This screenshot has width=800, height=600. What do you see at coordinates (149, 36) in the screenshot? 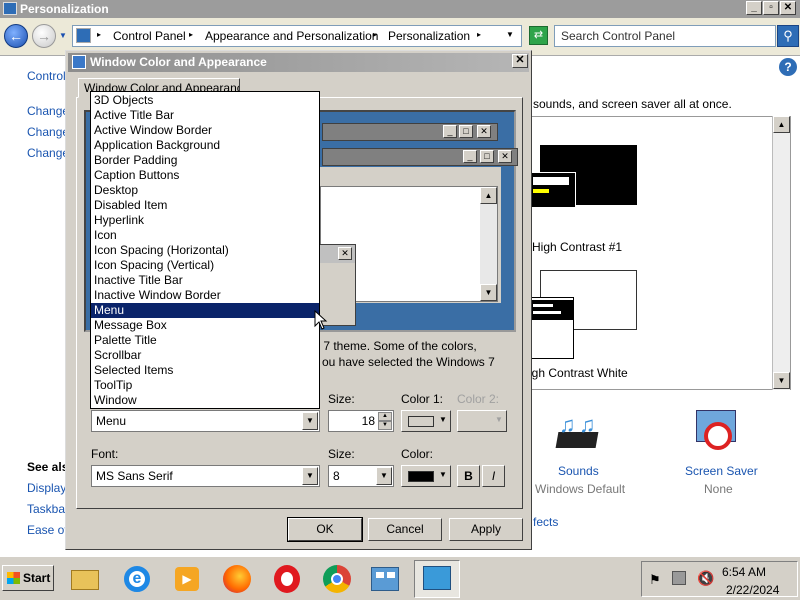
I see `breadcrumb-control-panel: Control Panel` at bounding box center [149, 36].